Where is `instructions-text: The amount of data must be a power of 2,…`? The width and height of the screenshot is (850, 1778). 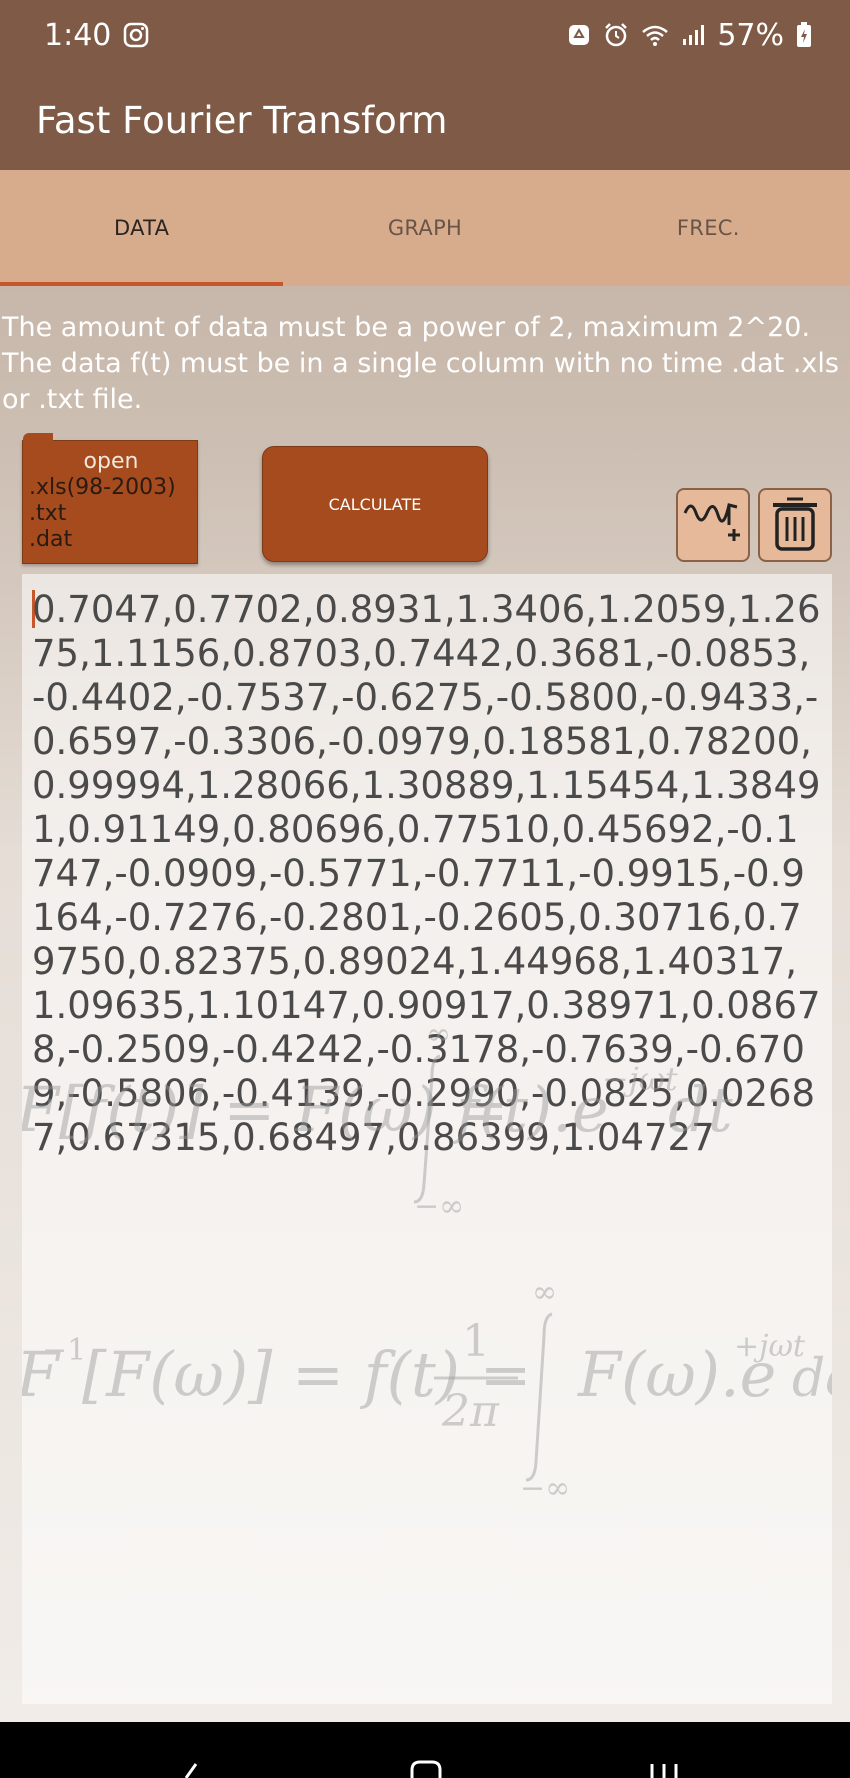 instructions-text: The amount of data must be a power of 2,… is located at coordinates (420, 363).